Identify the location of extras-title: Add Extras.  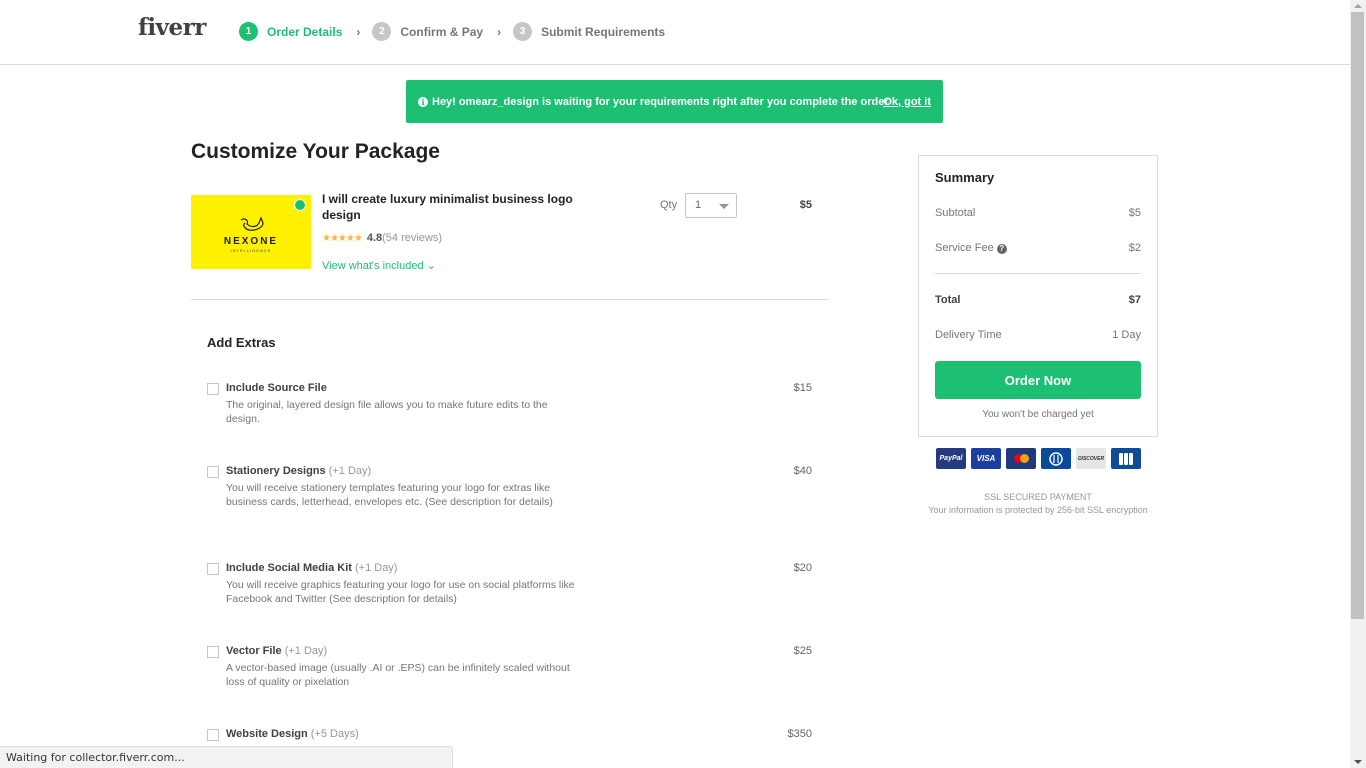
(241, 342).